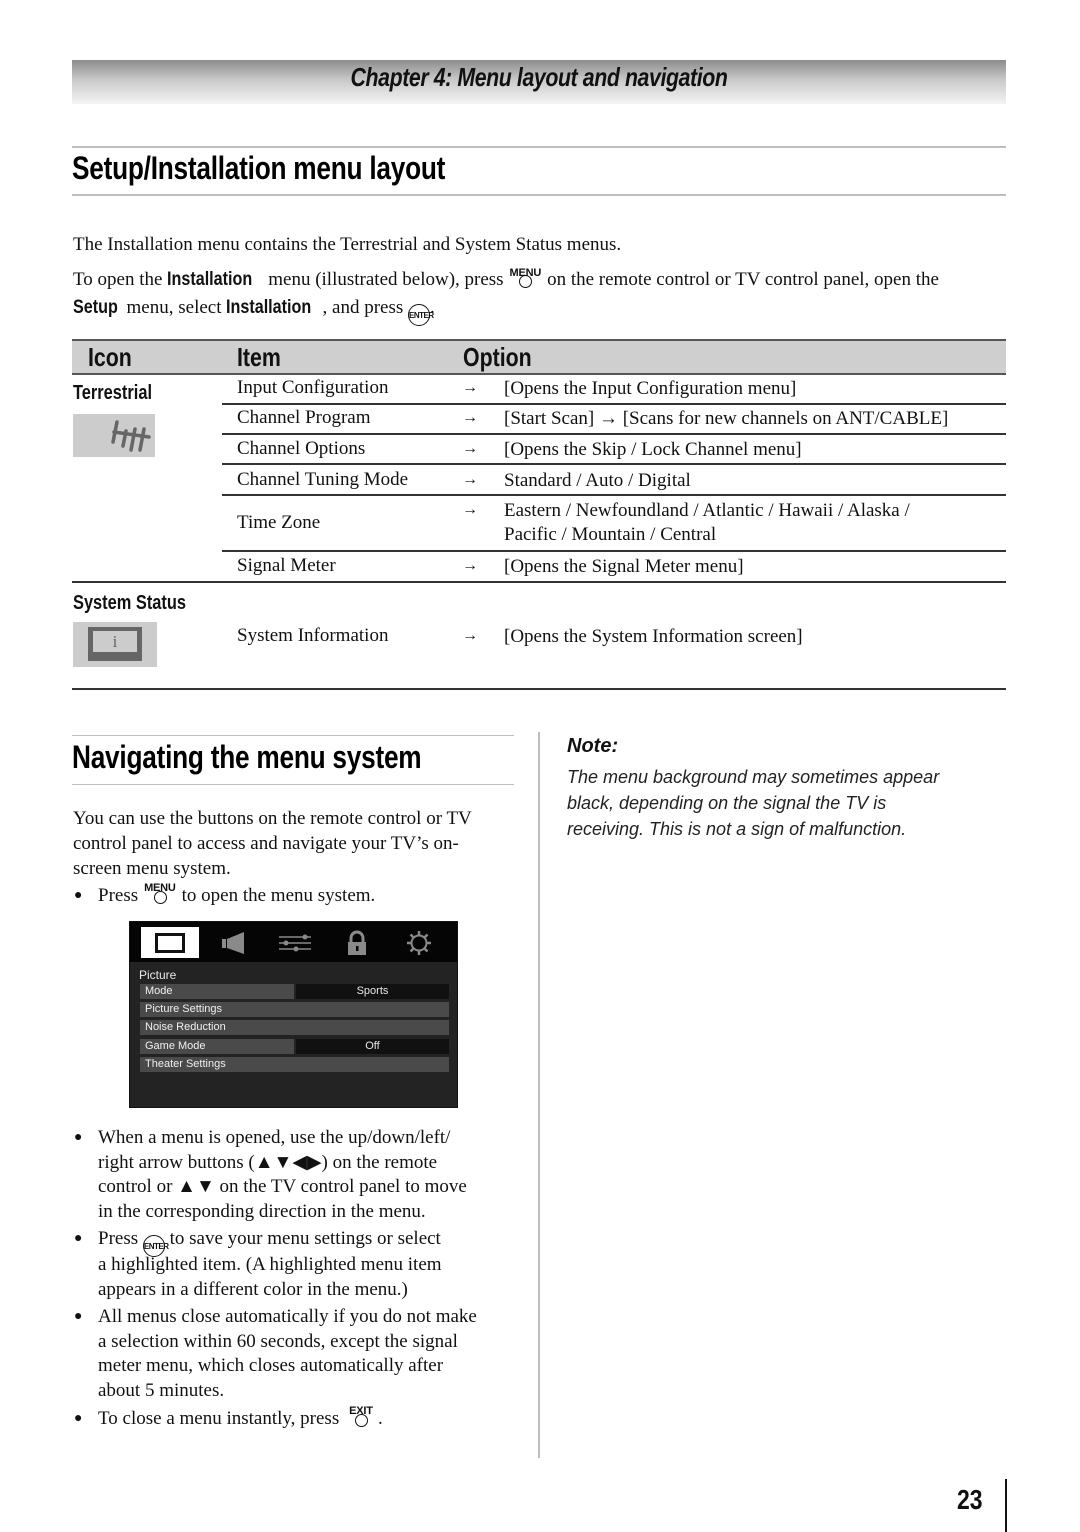 The image size is (1080, 1532). I want to click on bullet-item: ● To close a menu instantly, press EXIT., so click(297, 1418).